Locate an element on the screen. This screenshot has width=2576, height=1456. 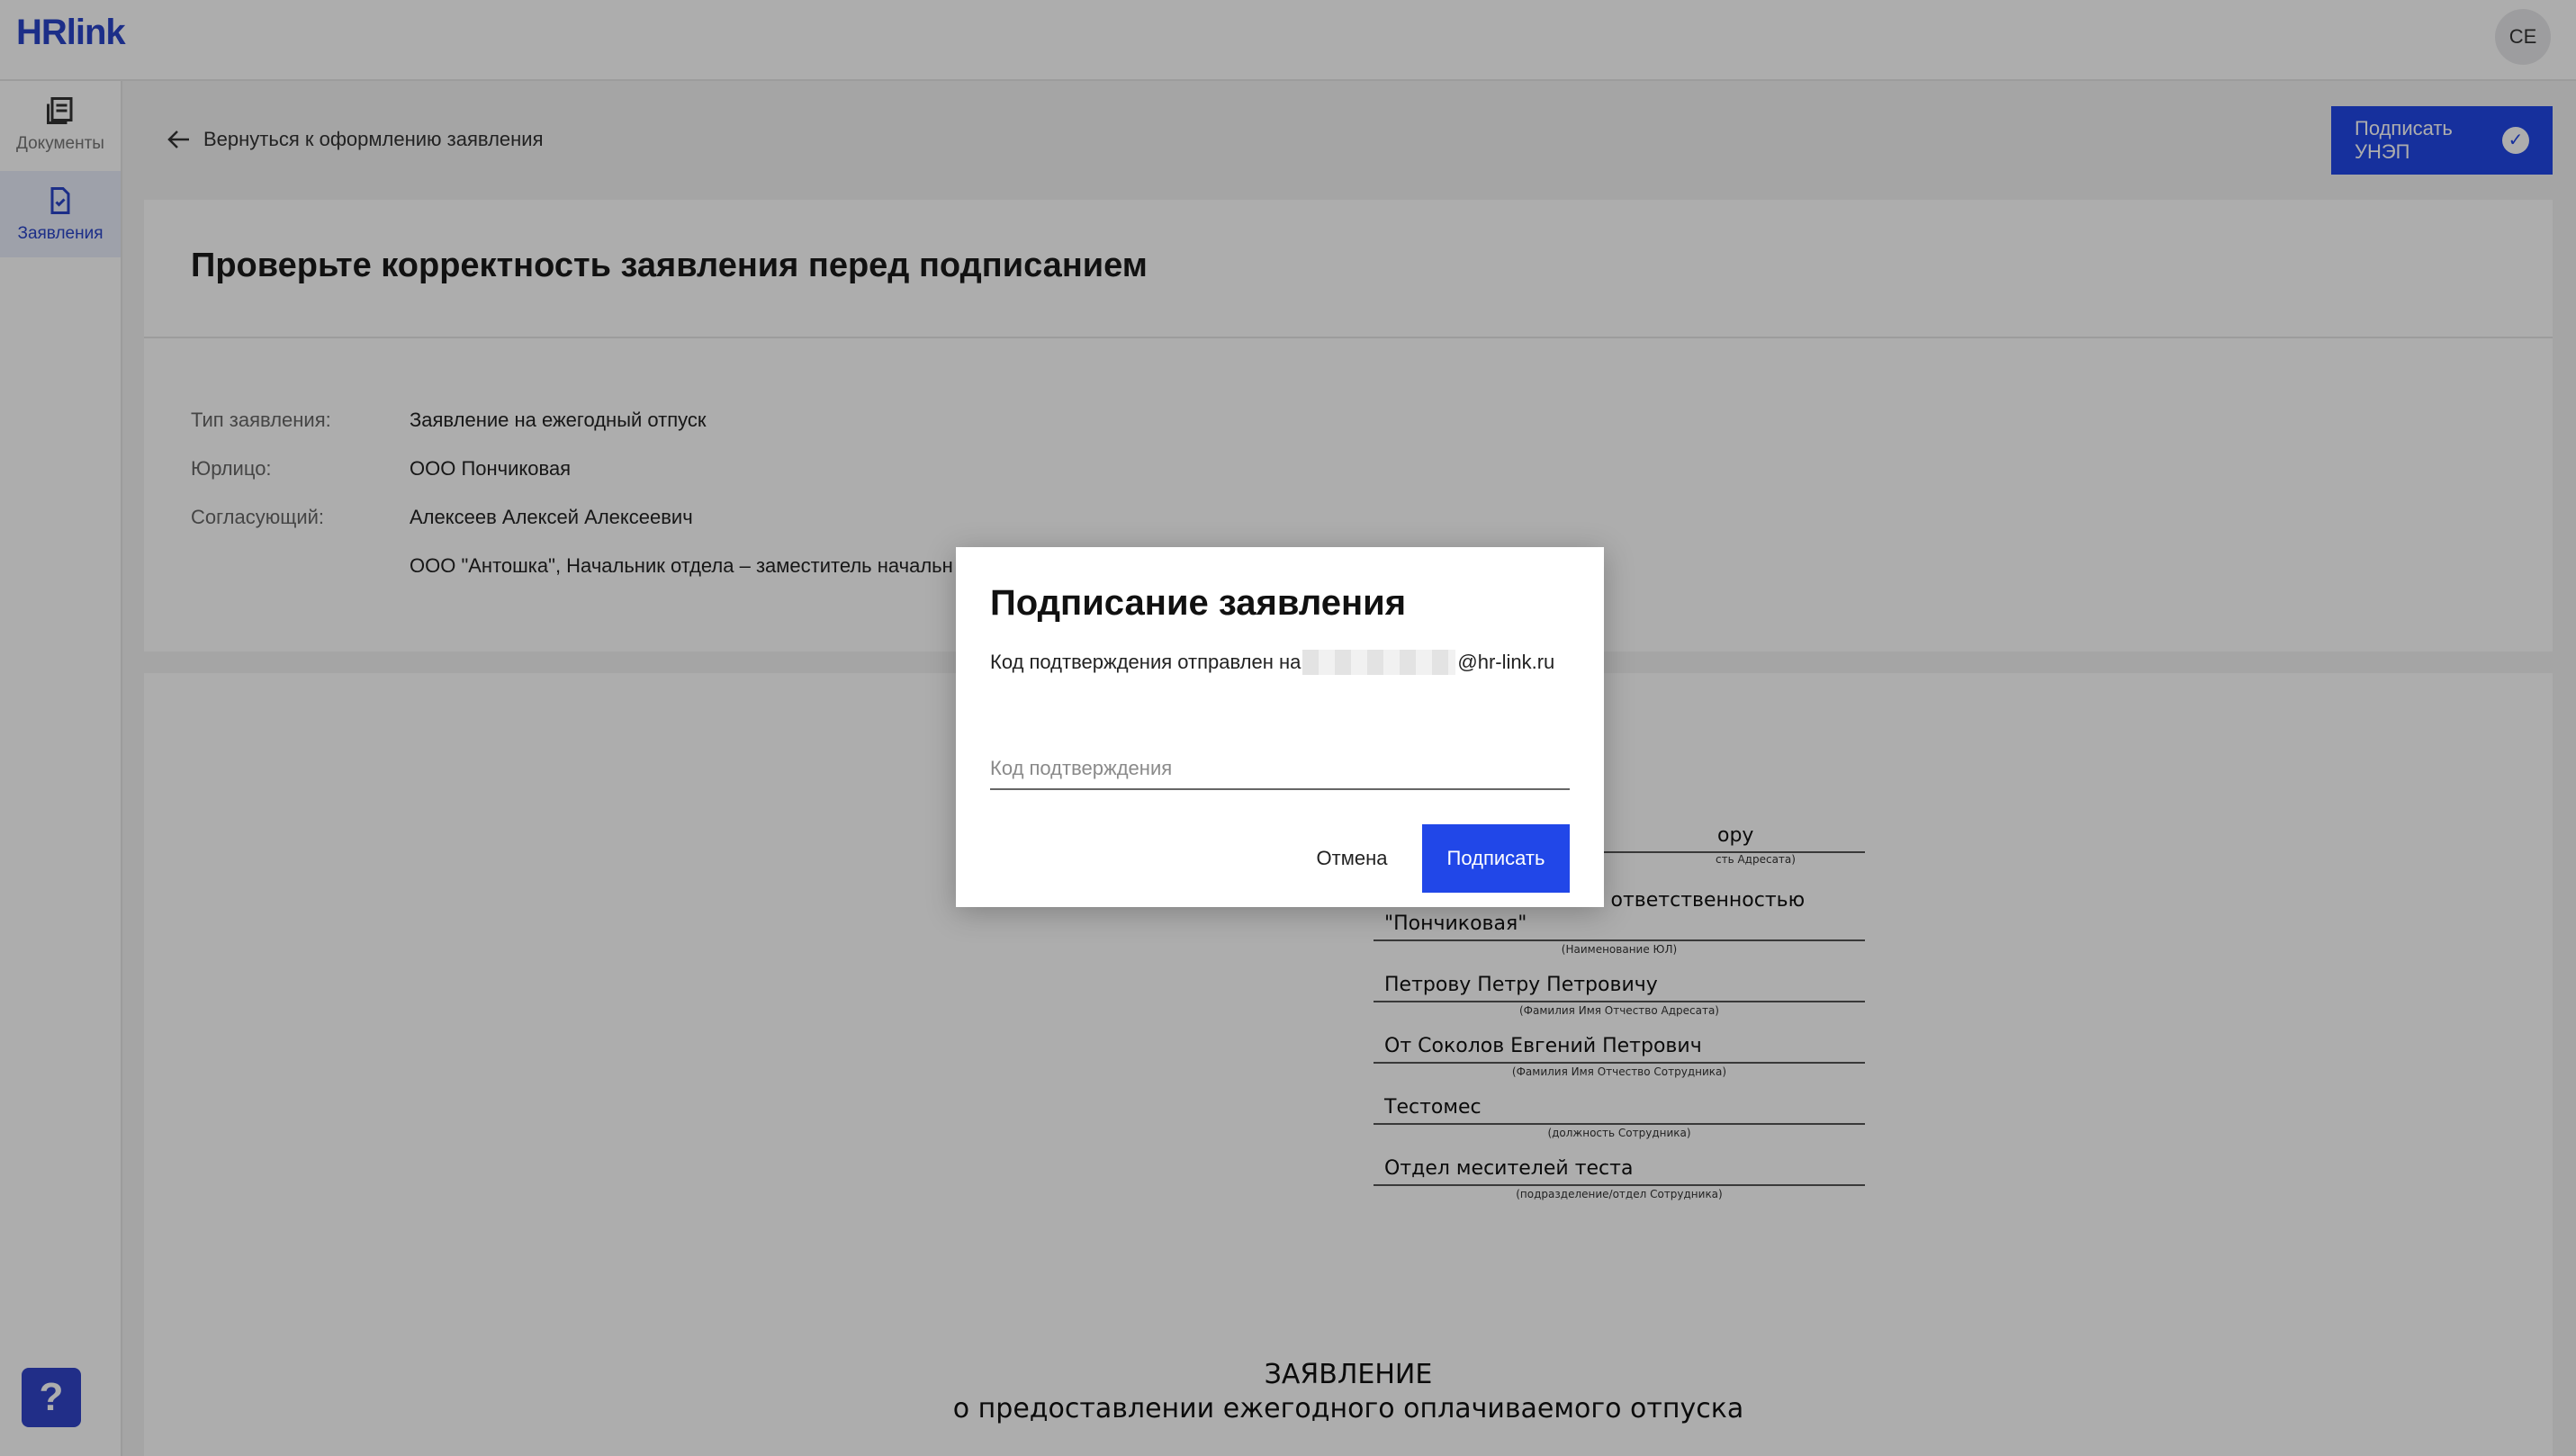
redacted-email is located at coordinates (1379, 662).